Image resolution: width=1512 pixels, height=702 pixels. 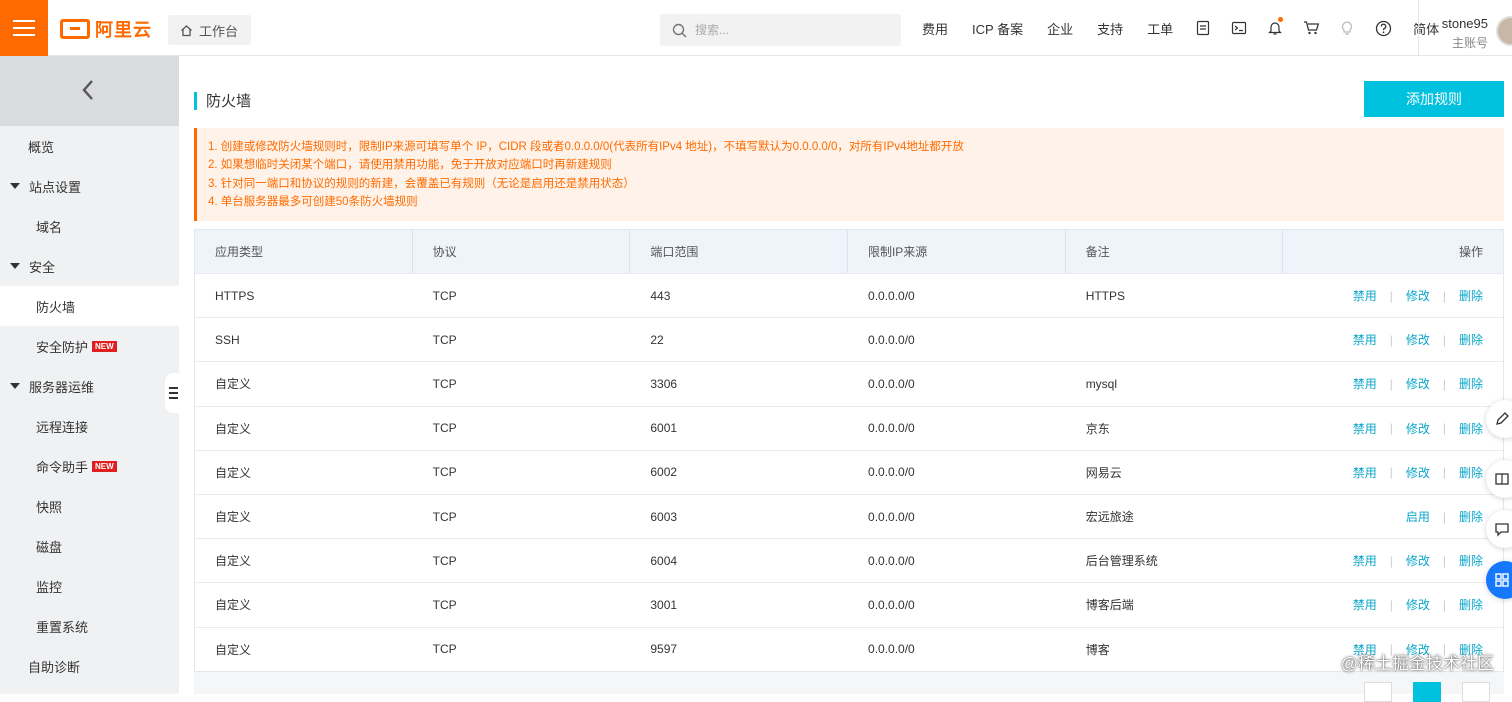 What do you see at coordinates (89, 666) in the screenshot?
I see `sidebar-item-diagnose: 自助诊断` at bounding box center [89, 666].